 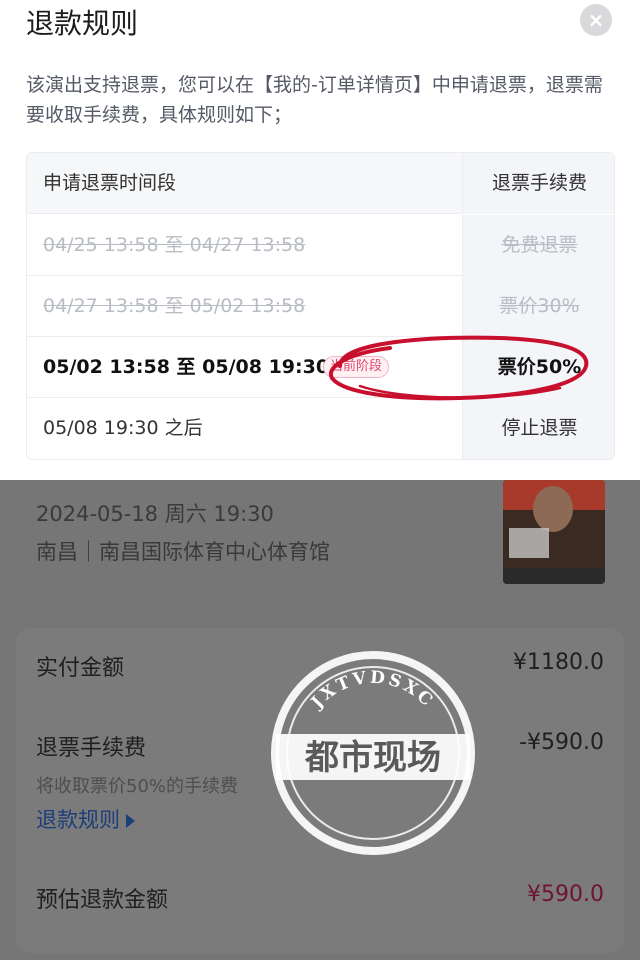 I want to click on estimated-refund-value: ¥590.0, so click(x=565, y=894).